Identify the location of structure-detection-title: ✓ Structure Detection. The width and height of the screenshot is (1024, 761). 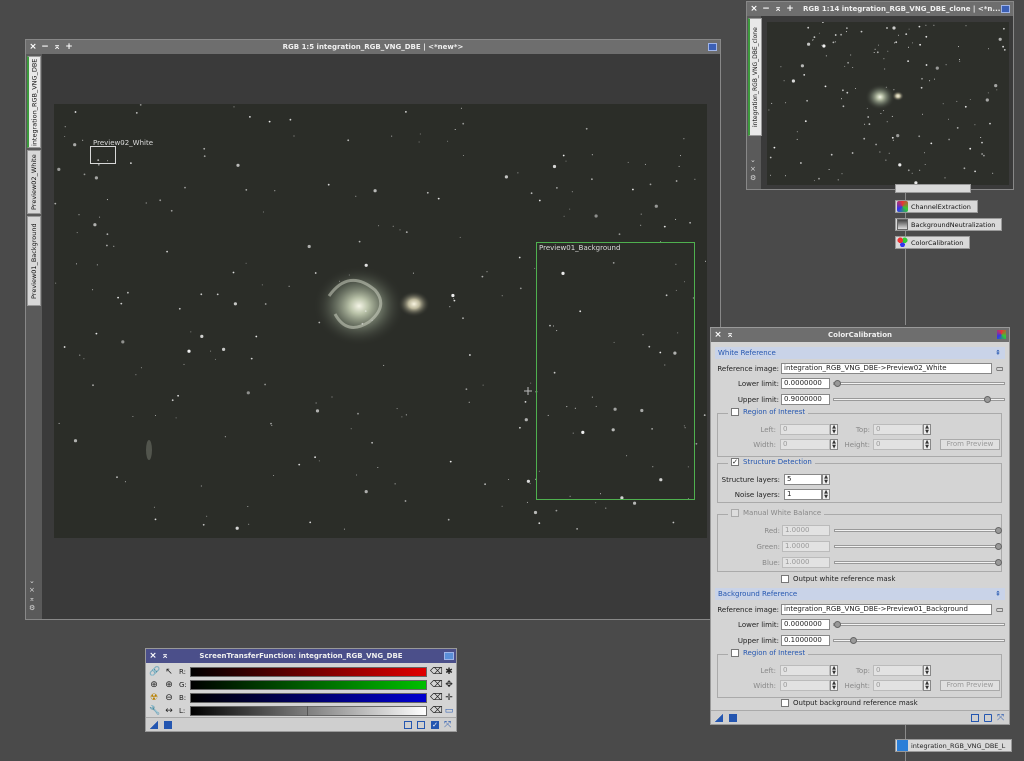
(771, 462).